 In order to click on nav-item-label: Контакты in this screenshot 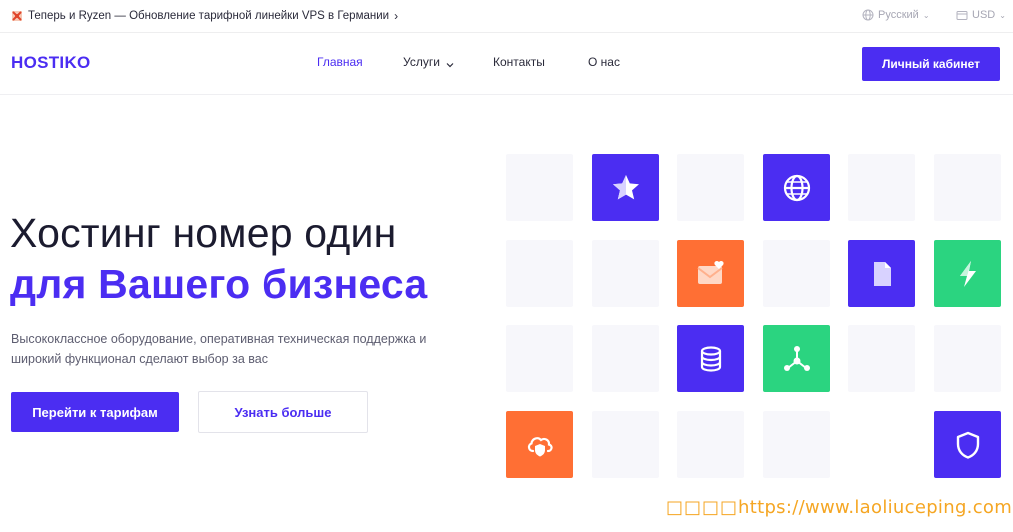, I will do `click(519, 62)`.